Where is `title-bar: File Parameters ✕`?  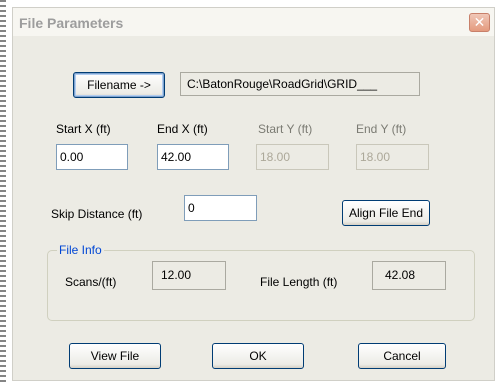 title-bar: File Parameters ✕ is located at coordinates (253, 22).